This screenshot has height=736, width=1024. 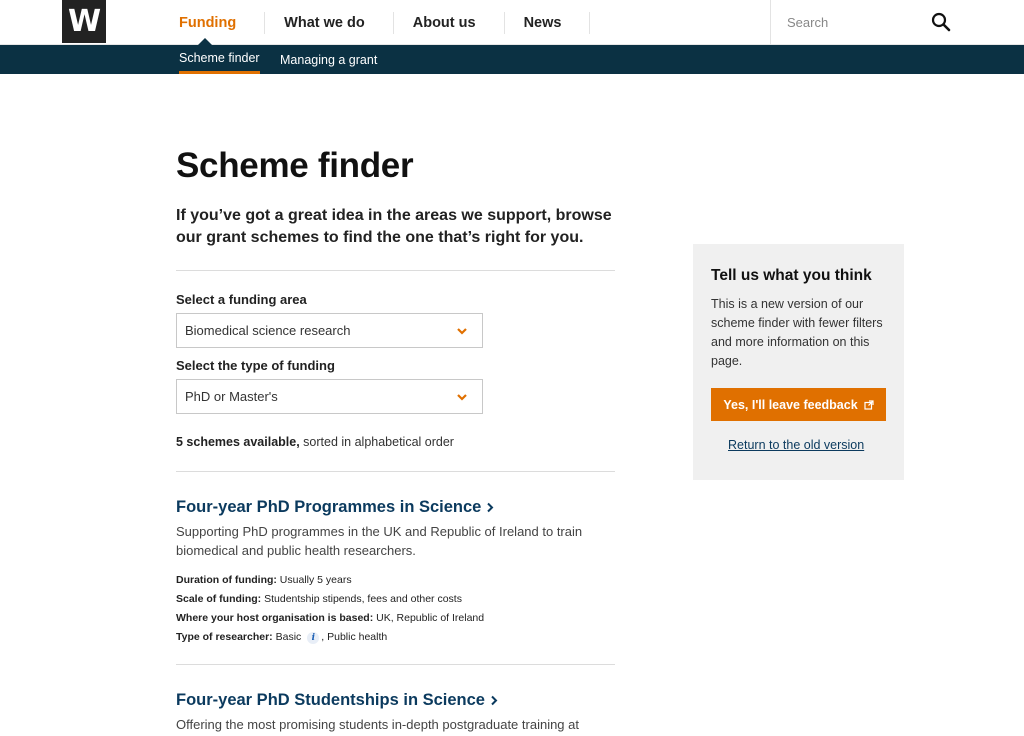 What do you see at coordinates (219, 59) in the screenshot?
I see `subnav-item-scheme-finder: Scheme finder` at bounding box center [219, 59].